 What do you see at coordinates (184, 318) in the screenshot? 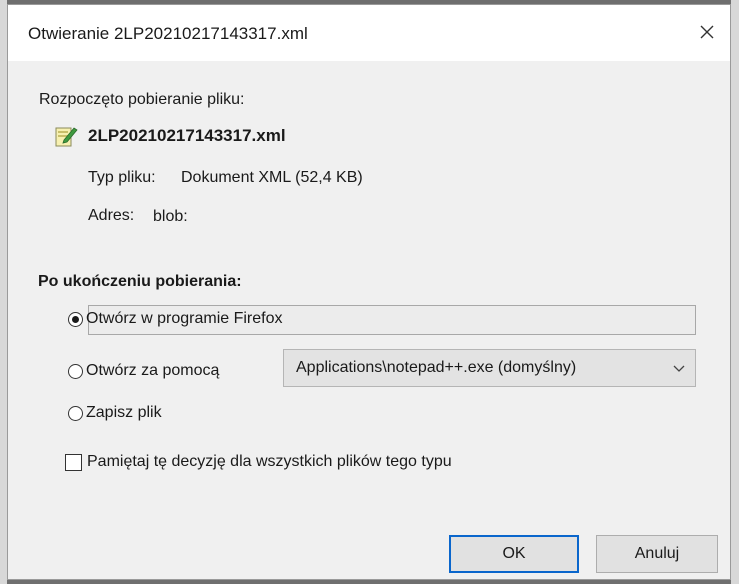
I see `radio-label: Otwórz w programie Firefox` at bounding box center [184, 318].